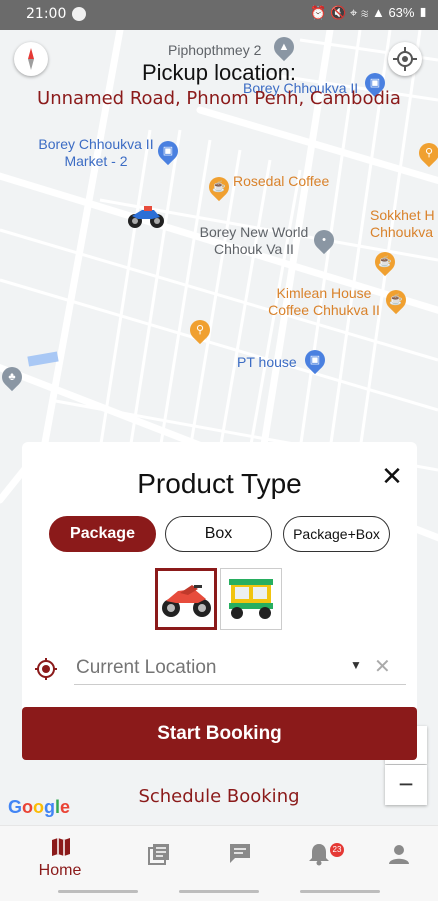 The height and width of the screenshot is (901, 438). I want to click on bookings-icon, so click(158, 854).